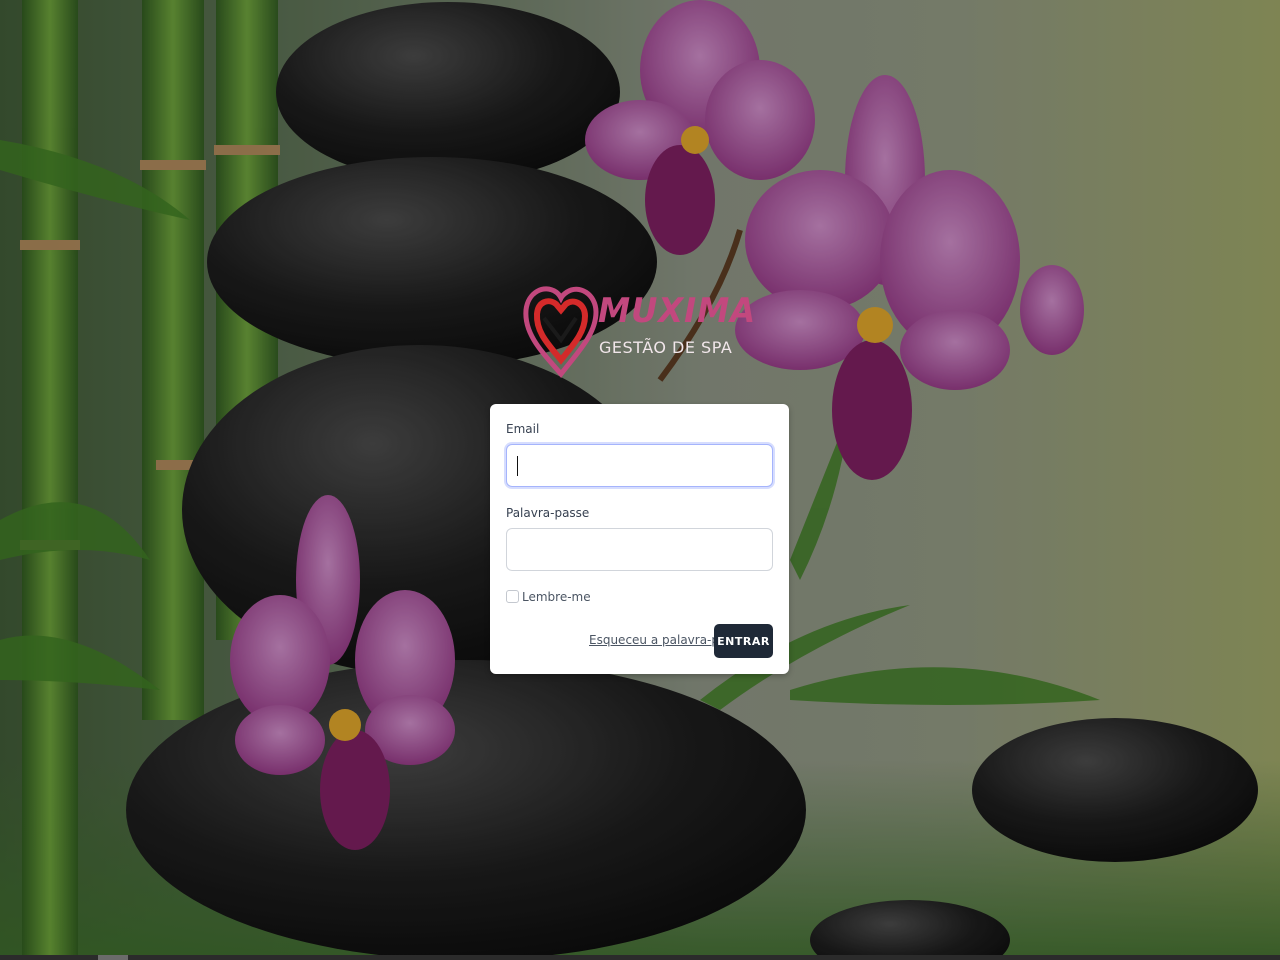 The width and height of the screenshot is (1280, 960). Describe the element at coordinates (113, 957) in the screenshot. I see `scrollbar-thumb` at that location.